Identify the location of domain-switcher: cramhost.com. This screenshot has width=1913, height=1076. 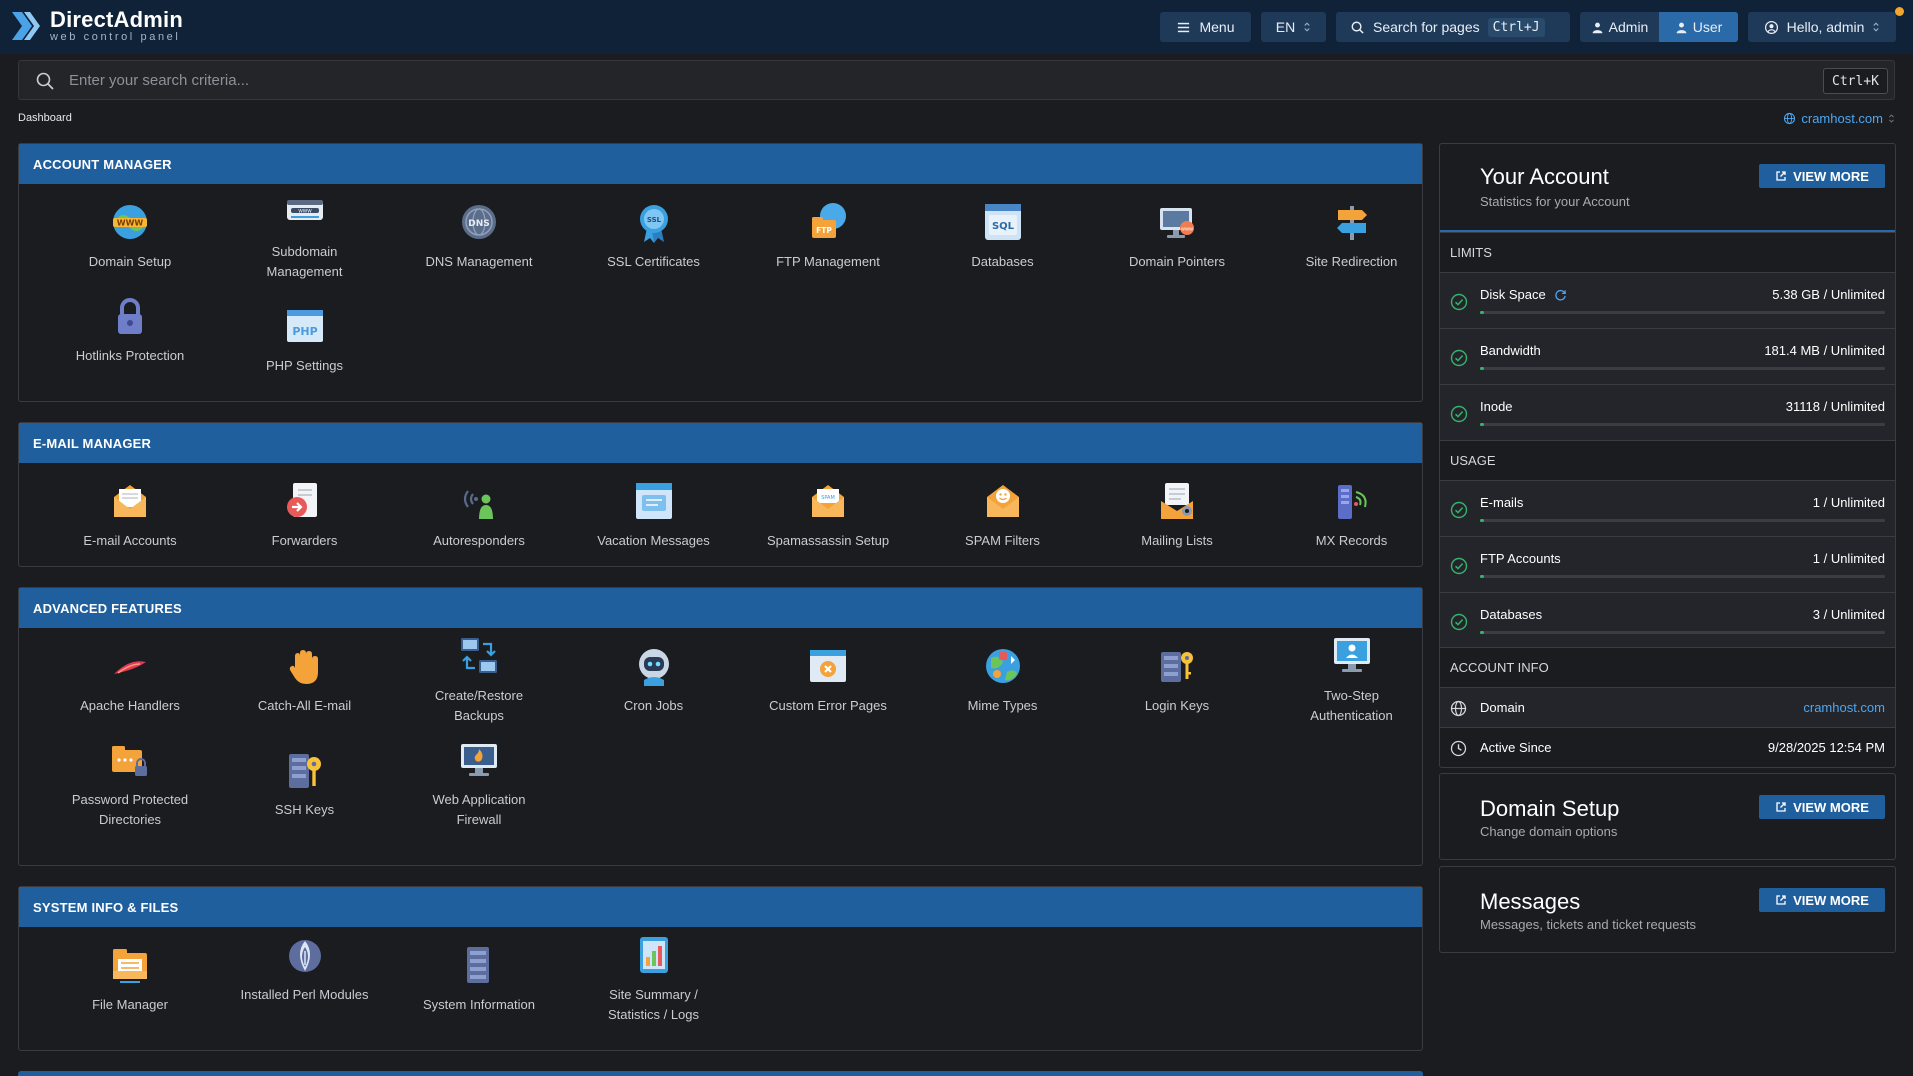
(1839, 118).